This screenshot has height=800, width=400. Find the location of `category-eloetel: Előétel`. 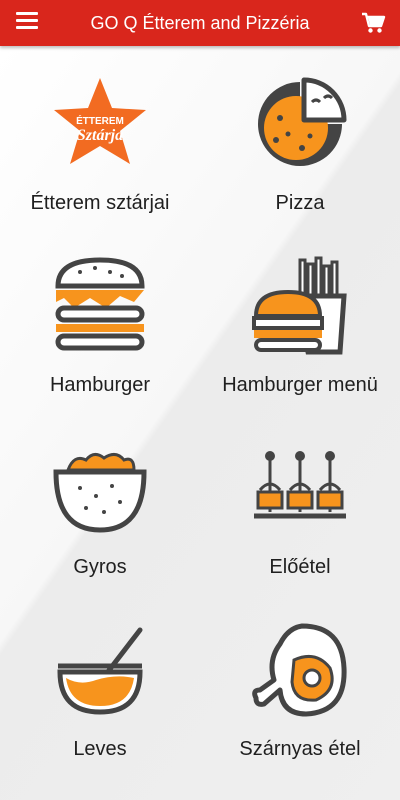

category-eloetel: Előétel is located at coordinates (300, 501).